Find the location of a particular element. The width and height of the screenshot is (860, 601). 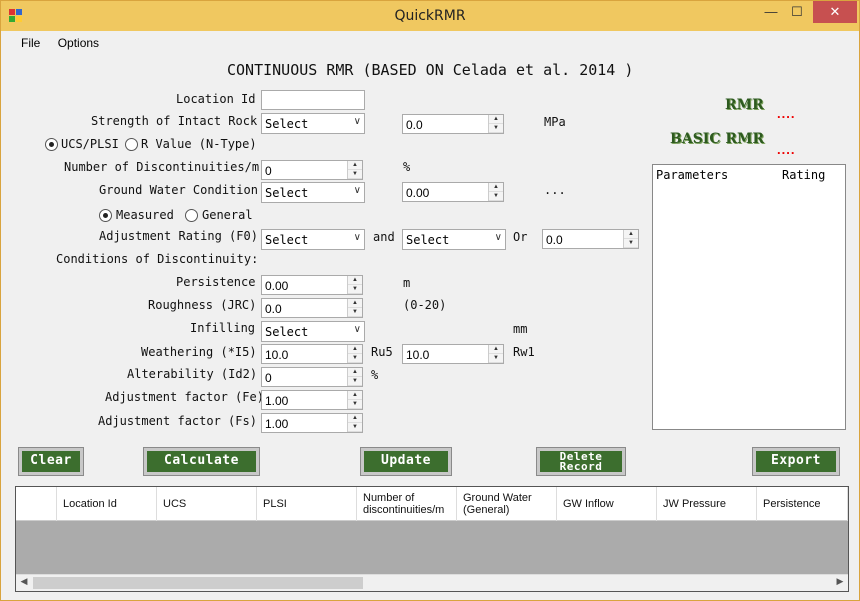

ucs-plsi-label: UCS/PLSI is located at coordinates (90, 144).